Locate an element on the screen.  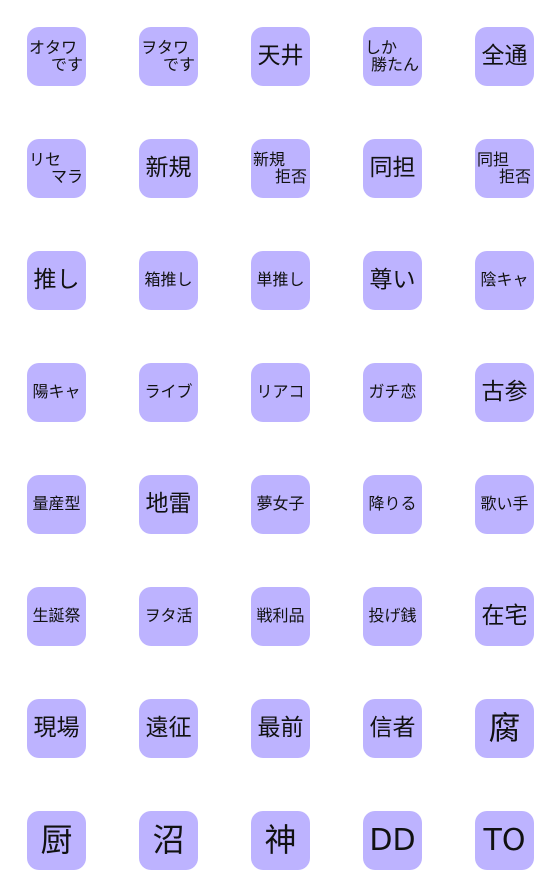
sticker-tile: 古参 is located at coordinates (504, 392).